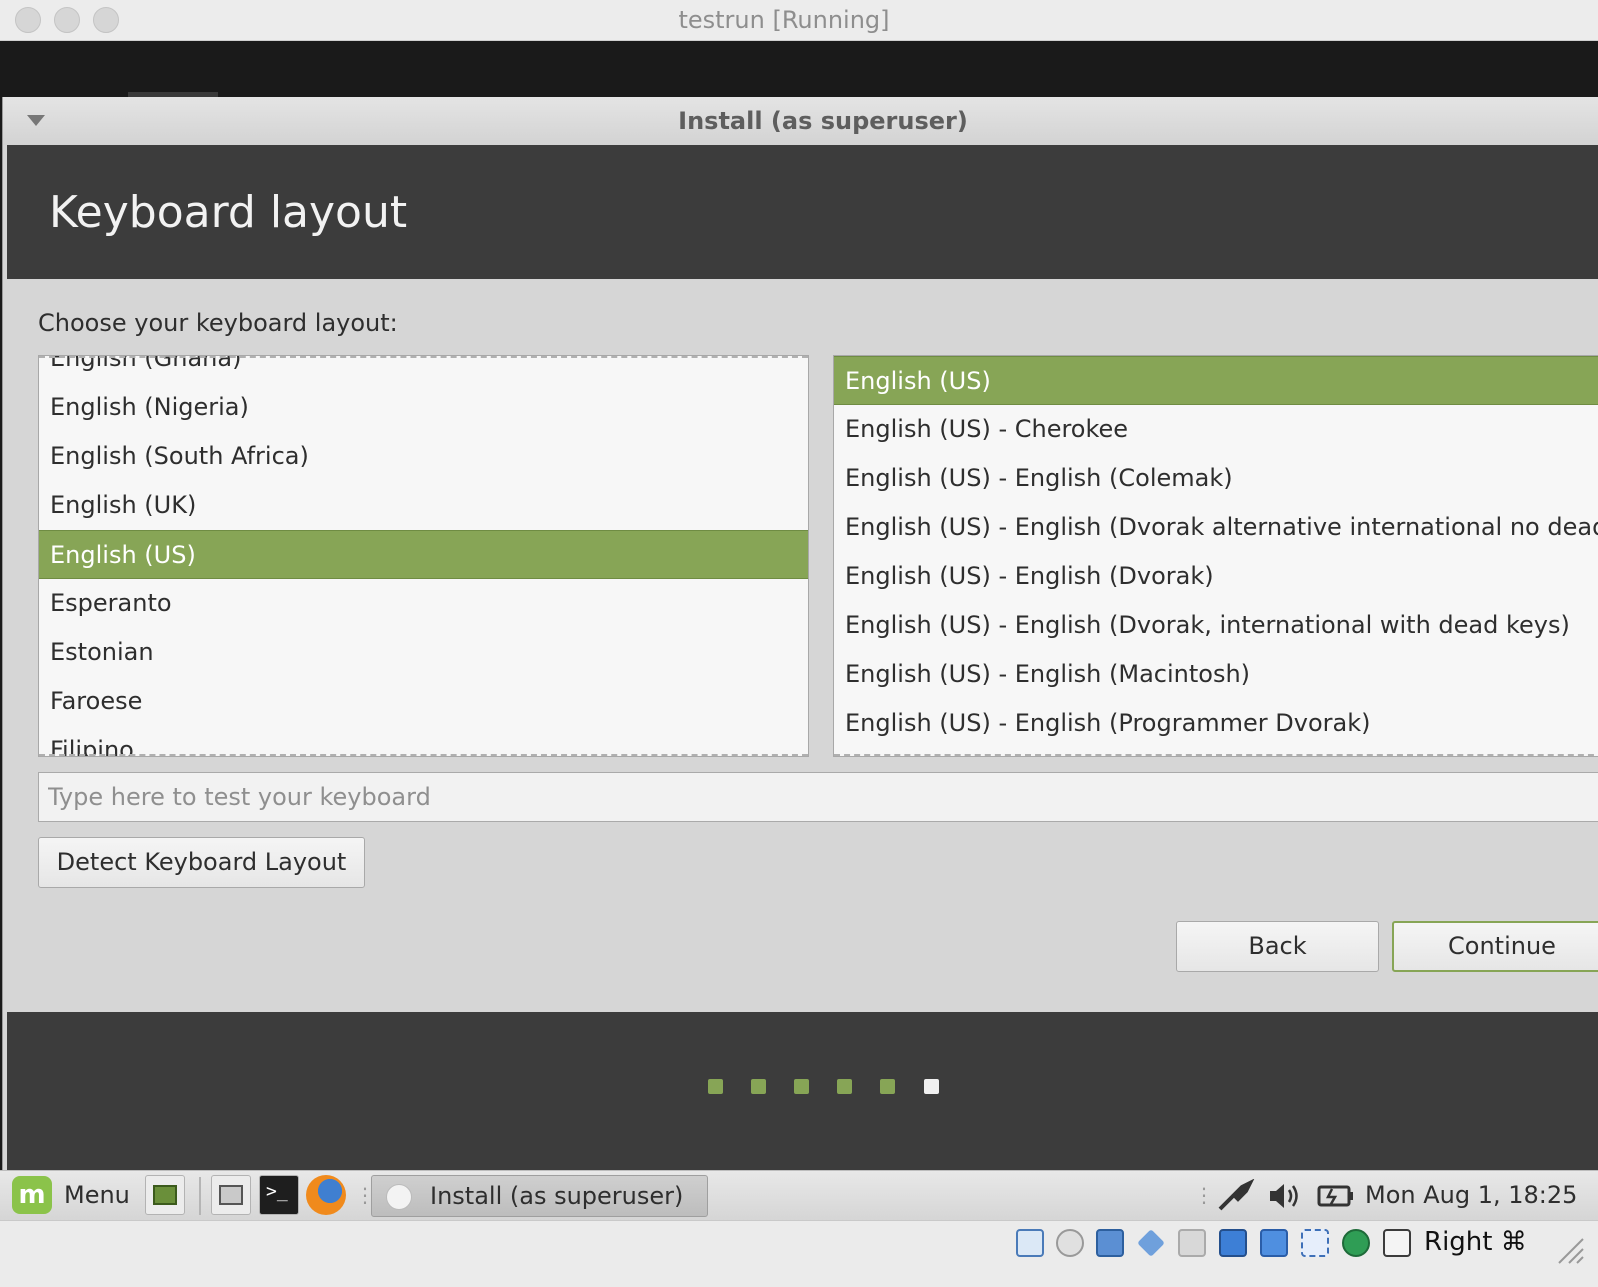 This screenshot has height=1287, width=1598. I want to click on clock: Mon Aug 1, 18:25, so click(1471, 1195).